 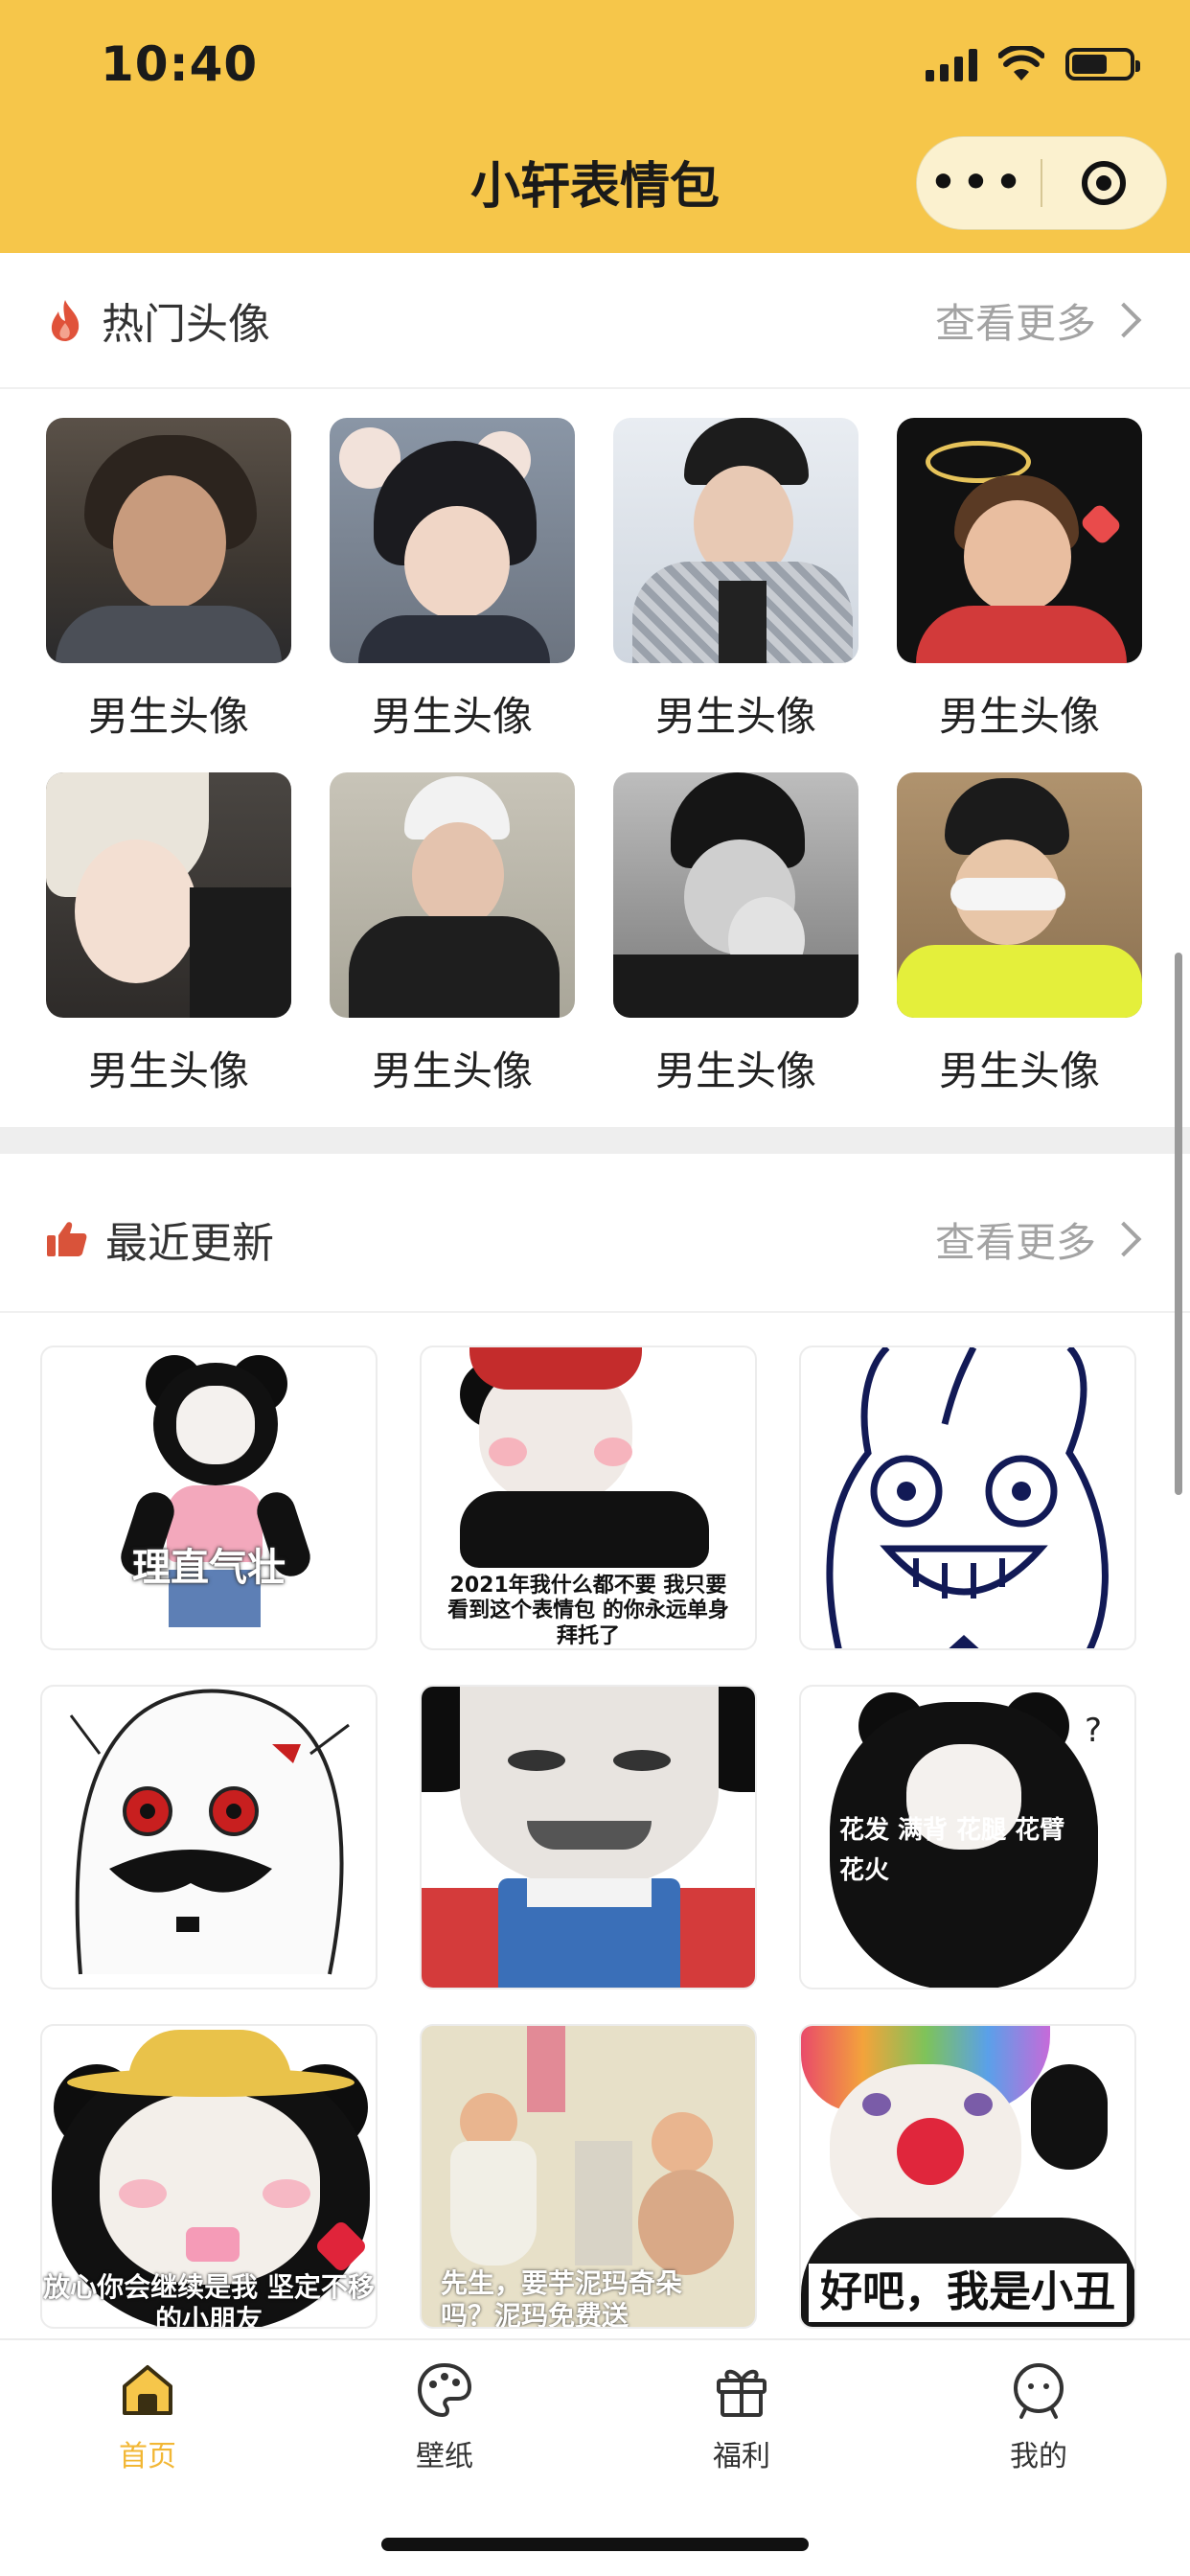 I want to click on recent-more-link: 查看更多, so click(x=1038, y=1239).